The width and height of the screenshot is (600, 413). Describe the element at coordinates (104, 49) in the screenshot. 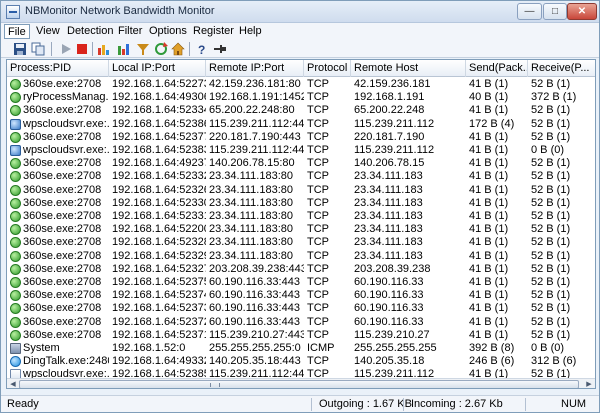

I see `bar-chart-icon` at that location.